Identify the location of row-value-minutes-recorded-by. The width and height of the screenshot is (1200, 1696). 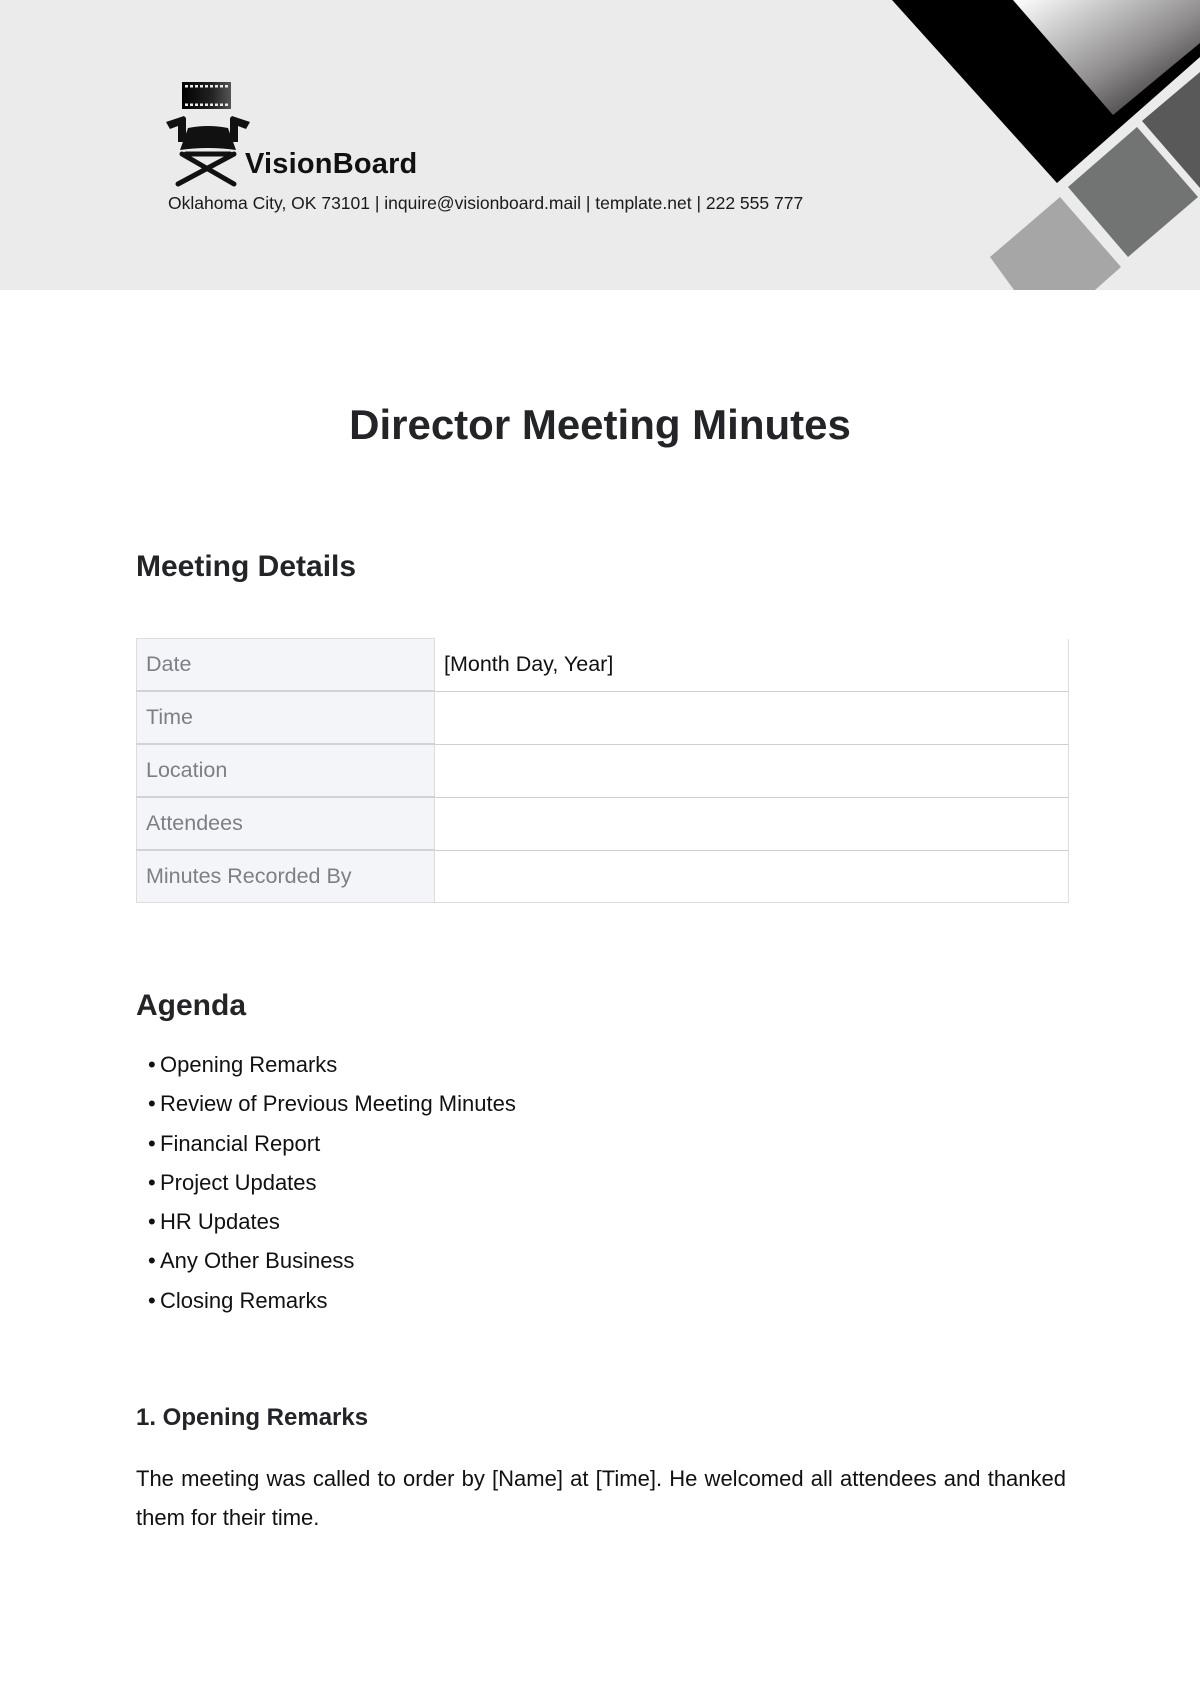
(751, 876).